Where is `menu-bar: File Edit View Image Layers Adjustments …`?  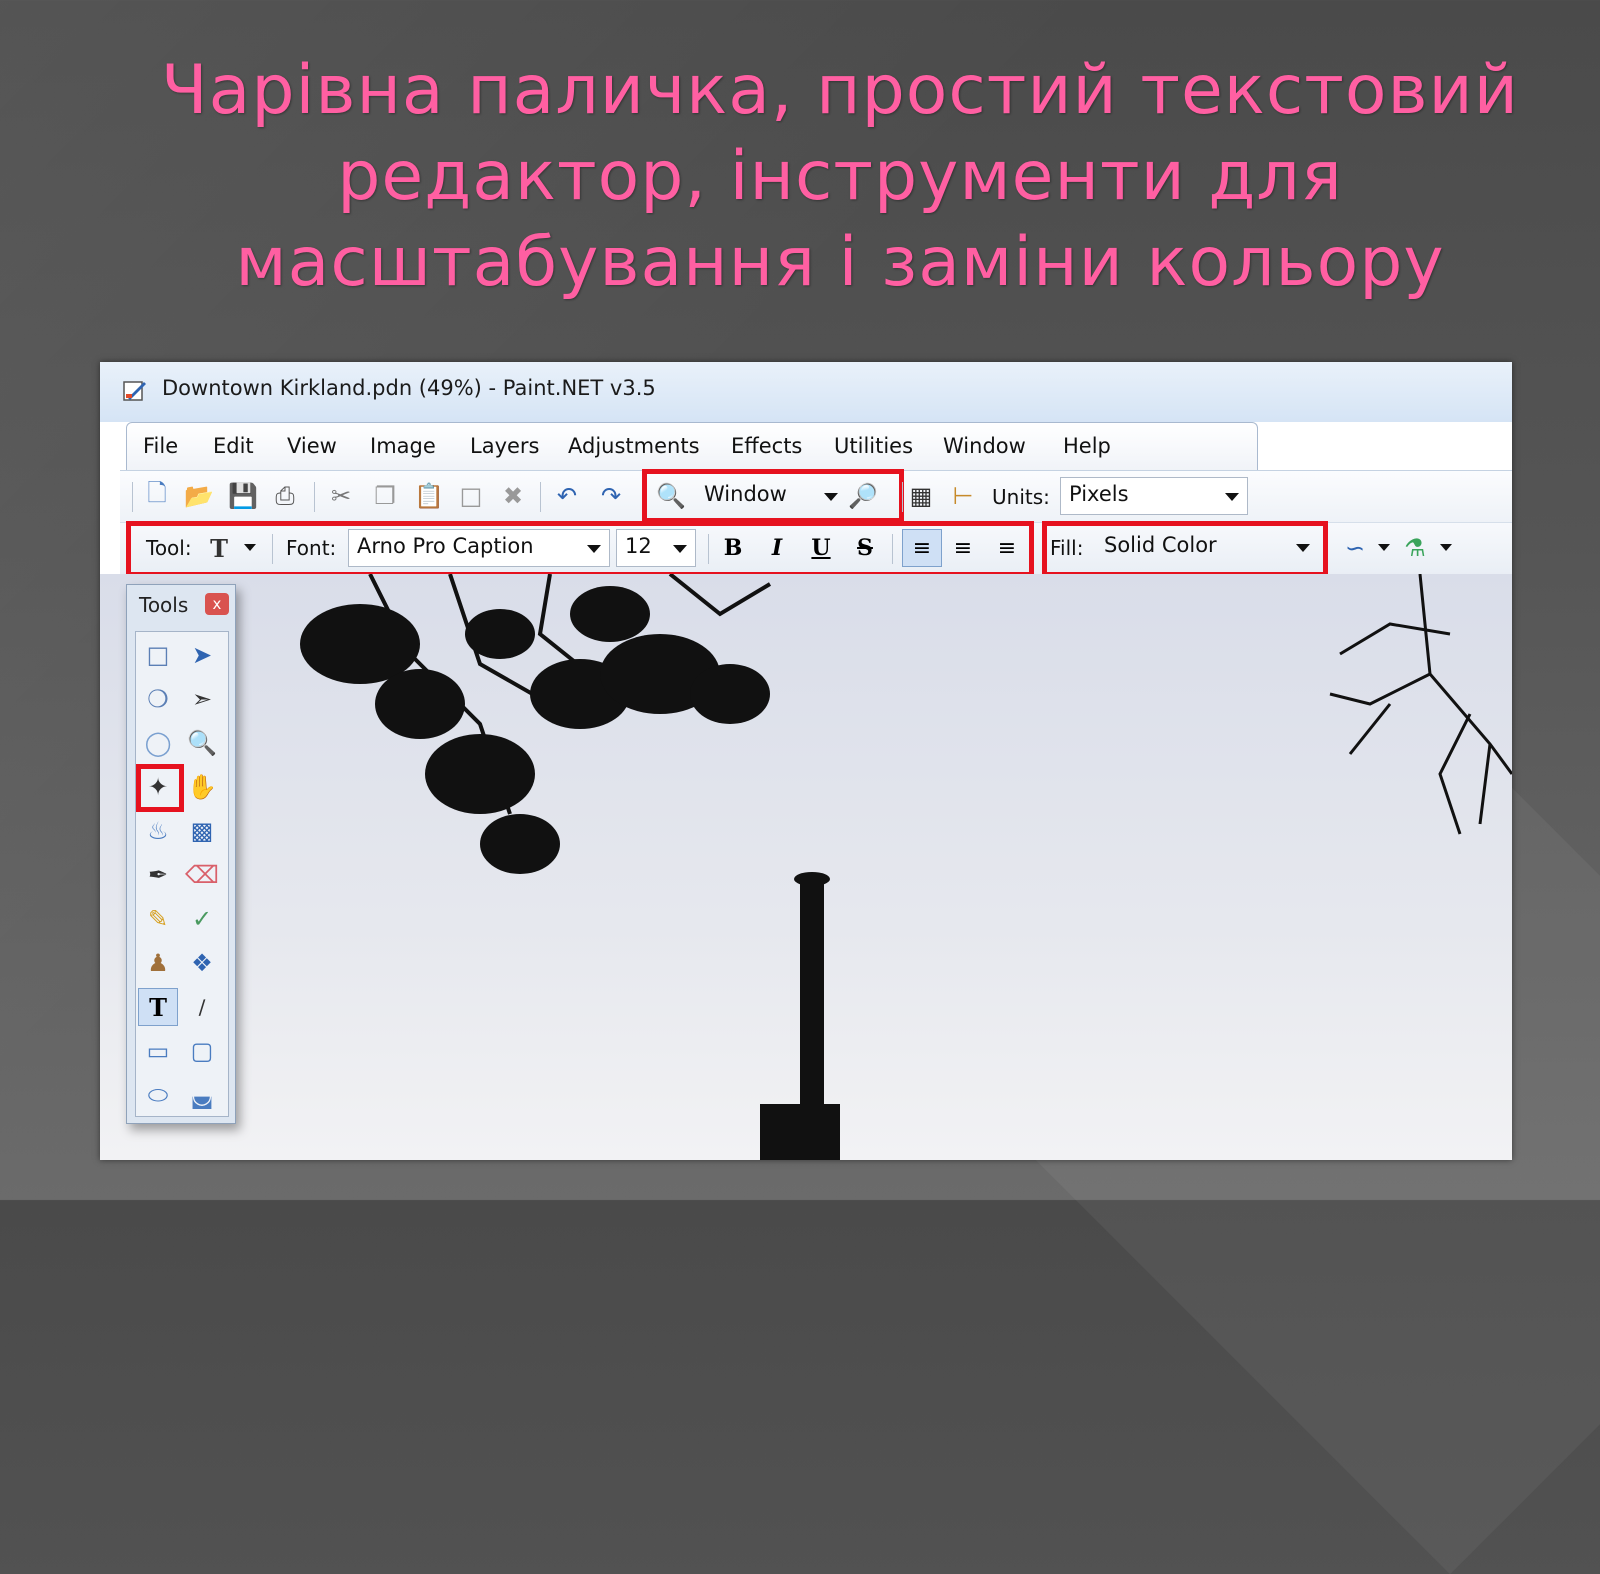 menu-bar: File Edit View Image Layers Adjustments … is located at coordinates (692, 446).